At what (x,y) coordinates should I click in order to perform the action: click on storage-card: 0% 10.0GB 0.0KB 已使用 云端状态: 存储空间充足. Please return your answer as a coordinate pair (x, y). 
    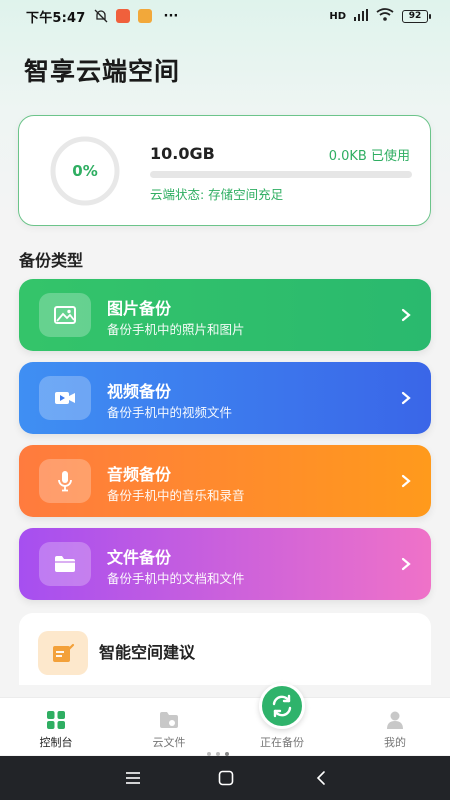
    Looking at the image, I should click on (224, 170).